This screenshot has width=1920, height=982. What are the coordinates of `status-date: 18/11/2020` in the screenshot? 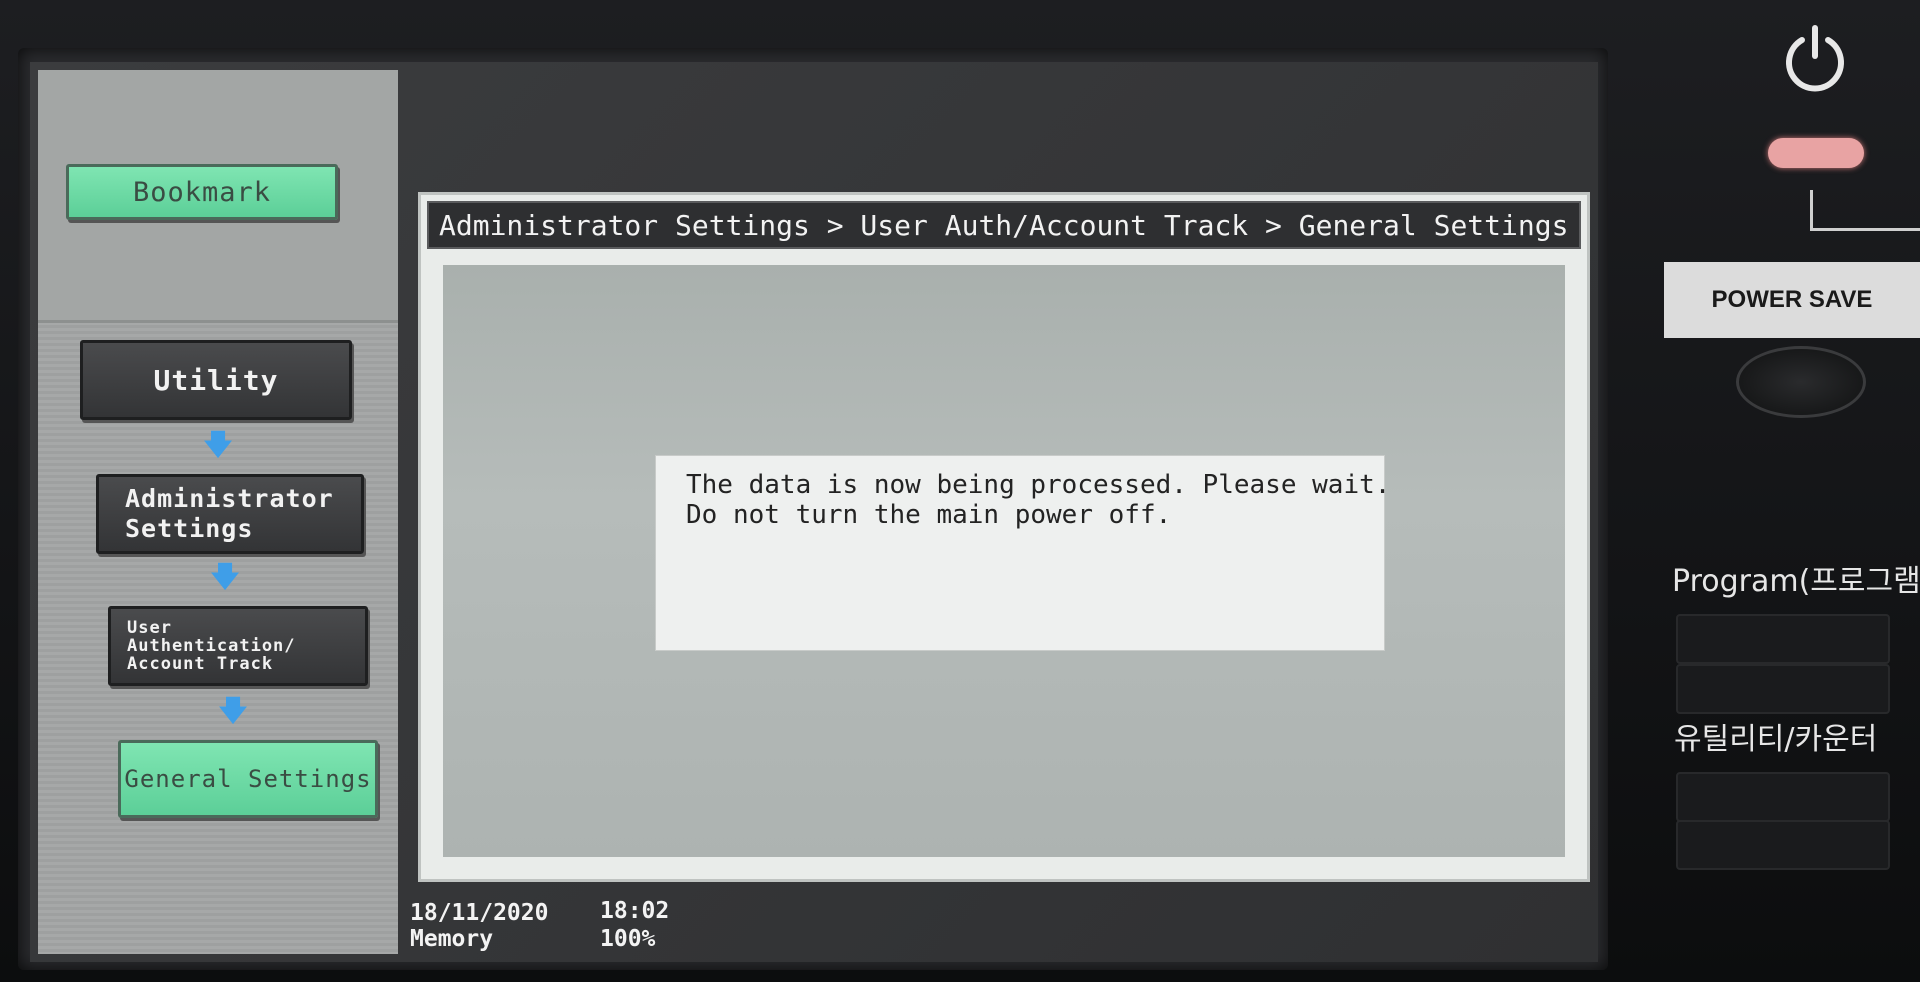 It's located at (479, 913).